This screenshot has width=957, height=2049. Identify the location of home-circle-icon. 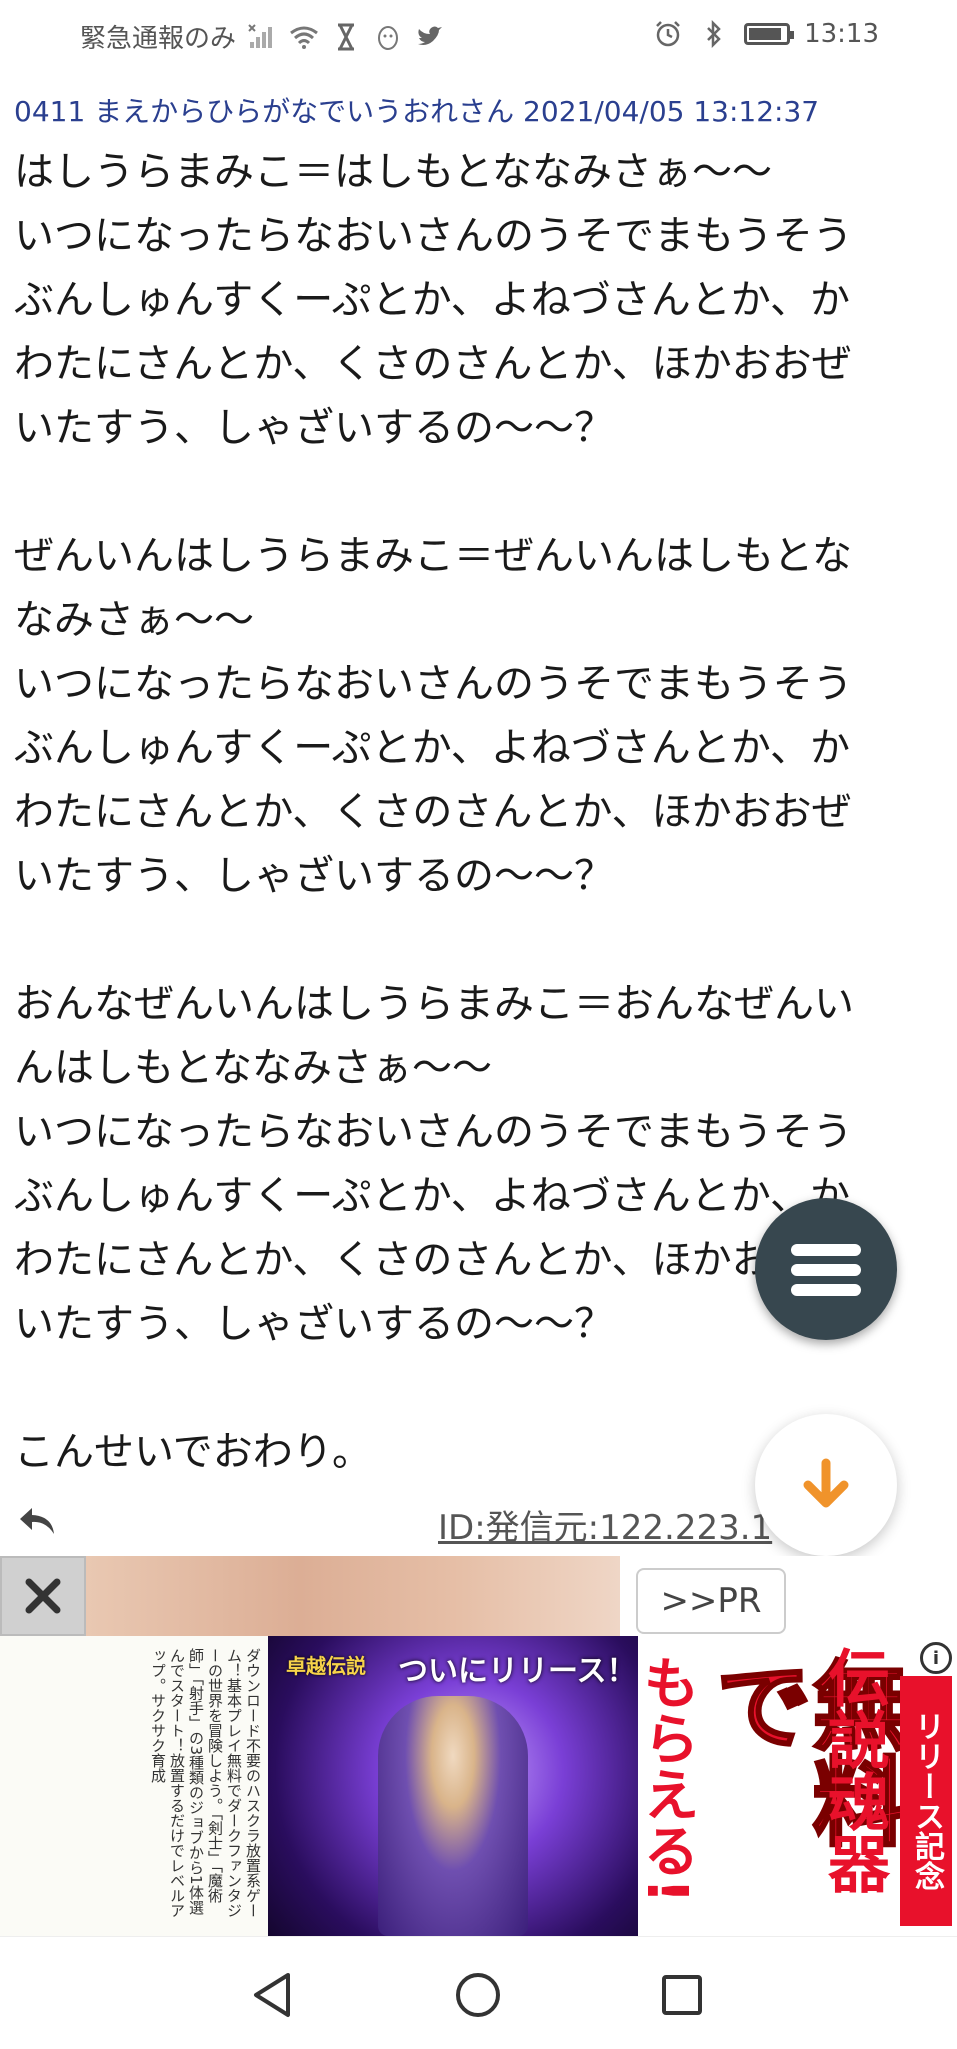
(478, 1995).